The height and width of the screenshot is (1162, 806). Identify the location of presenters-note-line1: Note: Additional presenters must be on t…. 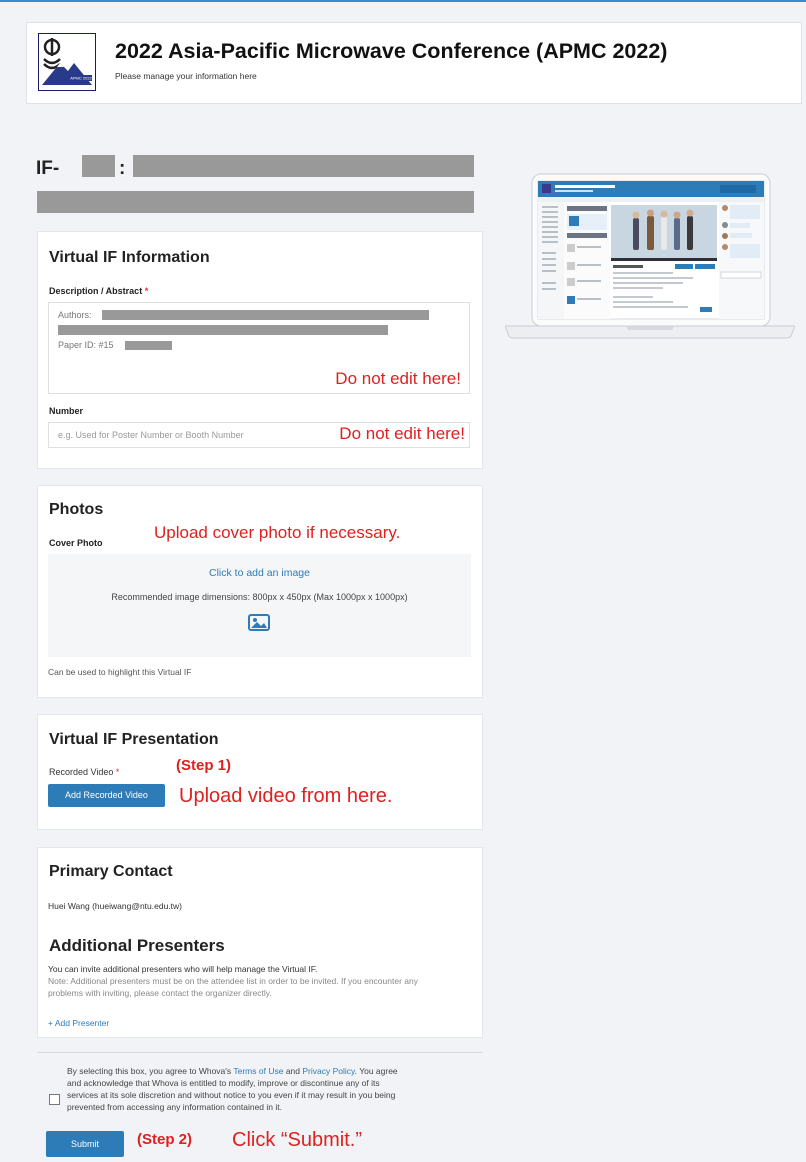
(233, 981).